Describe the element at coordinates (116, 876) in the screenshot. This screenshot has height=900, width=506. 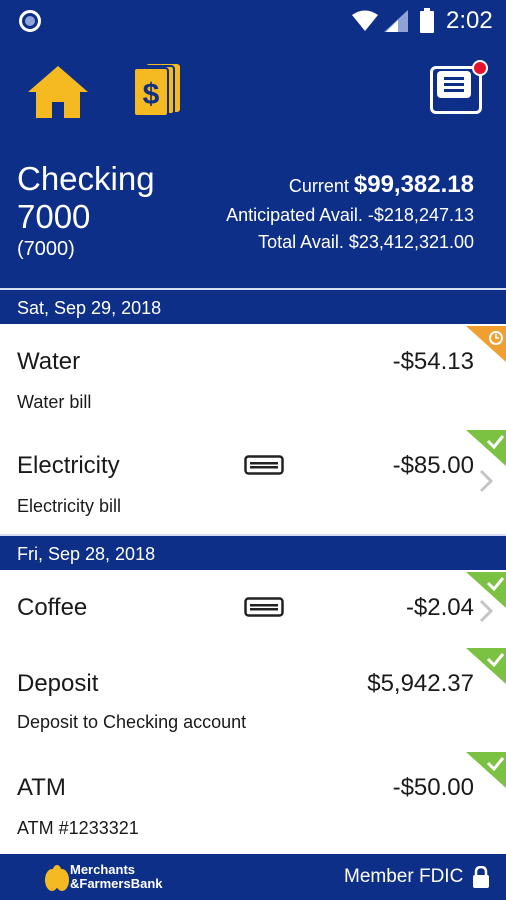
I see `bank-name: Merchants &FarmersBank` at that location.